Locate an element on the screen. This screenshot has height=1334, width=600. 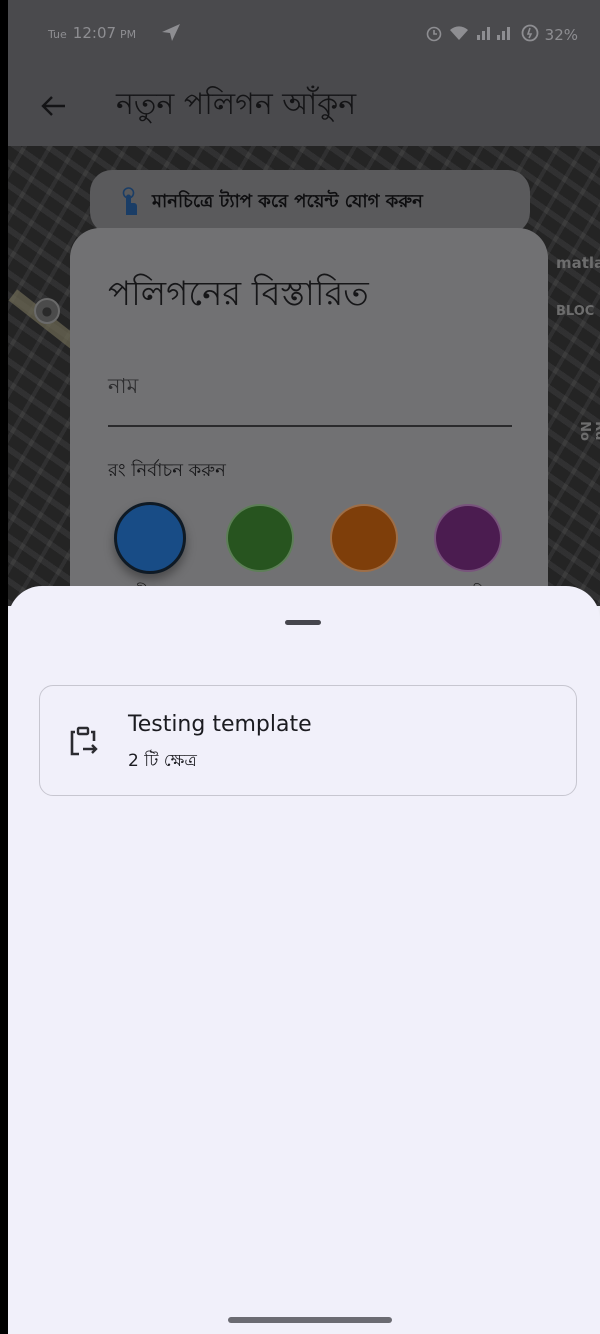
map-pin-icon: ● is located at coordinates (47, 311).